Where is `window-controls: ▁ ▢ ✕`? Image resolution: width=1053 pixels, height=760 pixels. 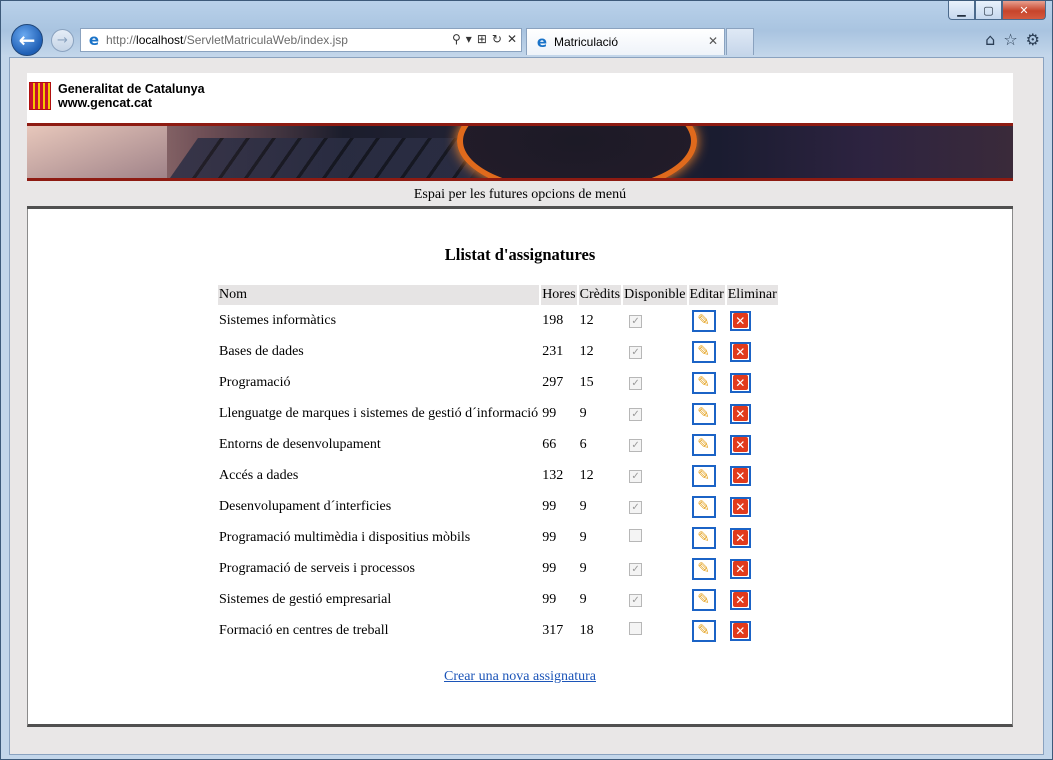 window-controls: ▁ ▢ ✕ is located at coordinates (997, 11).